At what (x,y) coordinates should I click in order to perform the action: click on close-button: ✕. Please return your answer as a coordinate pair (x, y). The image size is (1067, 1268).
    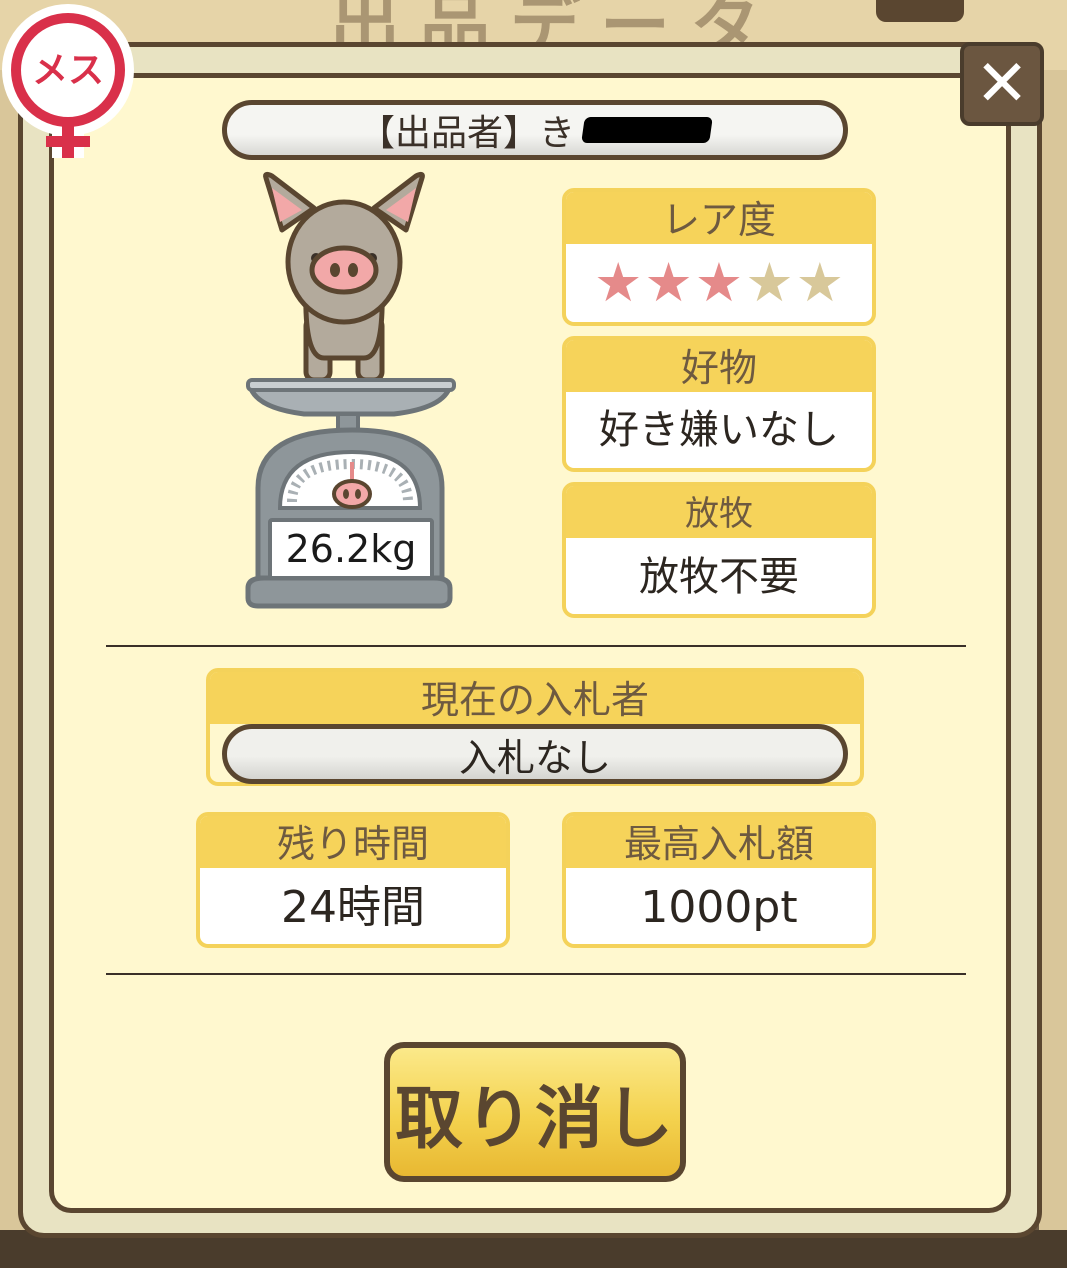
    Looking at the image, I should click on (1002, 84).